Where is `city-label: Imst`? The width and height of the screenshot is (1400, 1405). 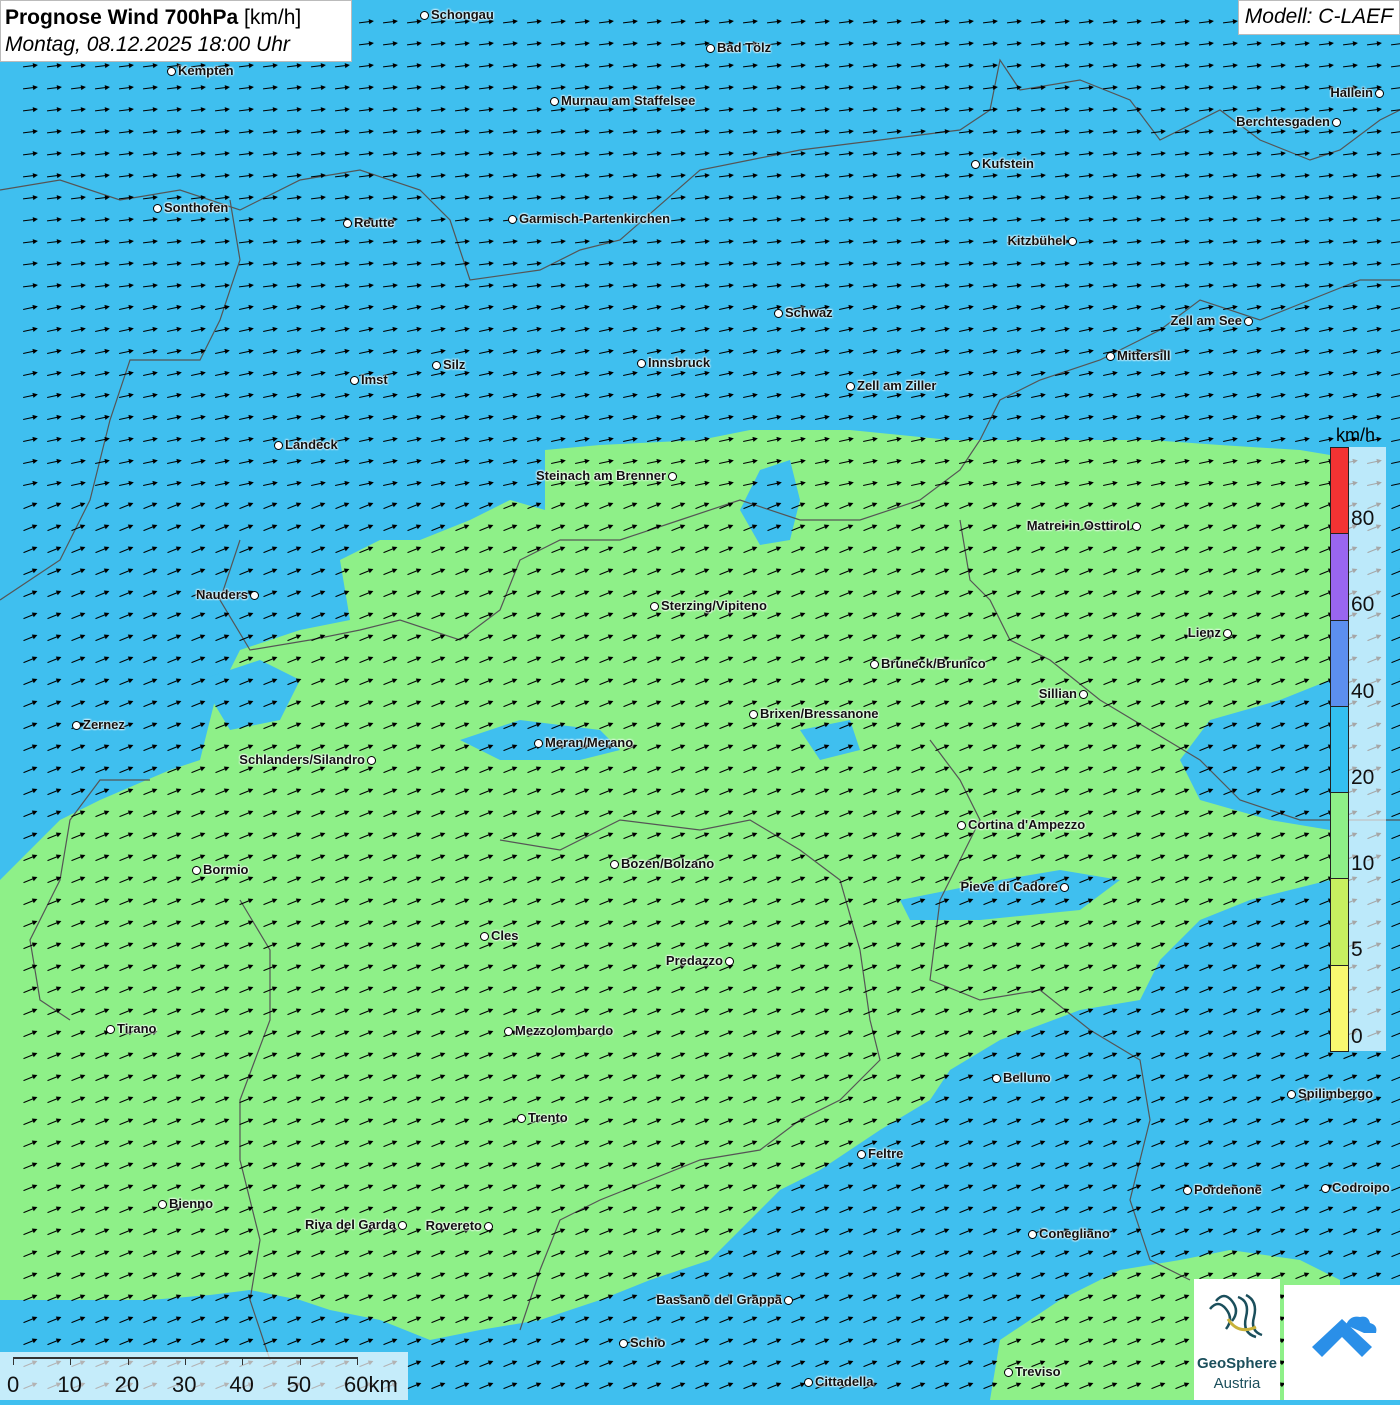
city-label: Imst is located at coordinates (369, 380).